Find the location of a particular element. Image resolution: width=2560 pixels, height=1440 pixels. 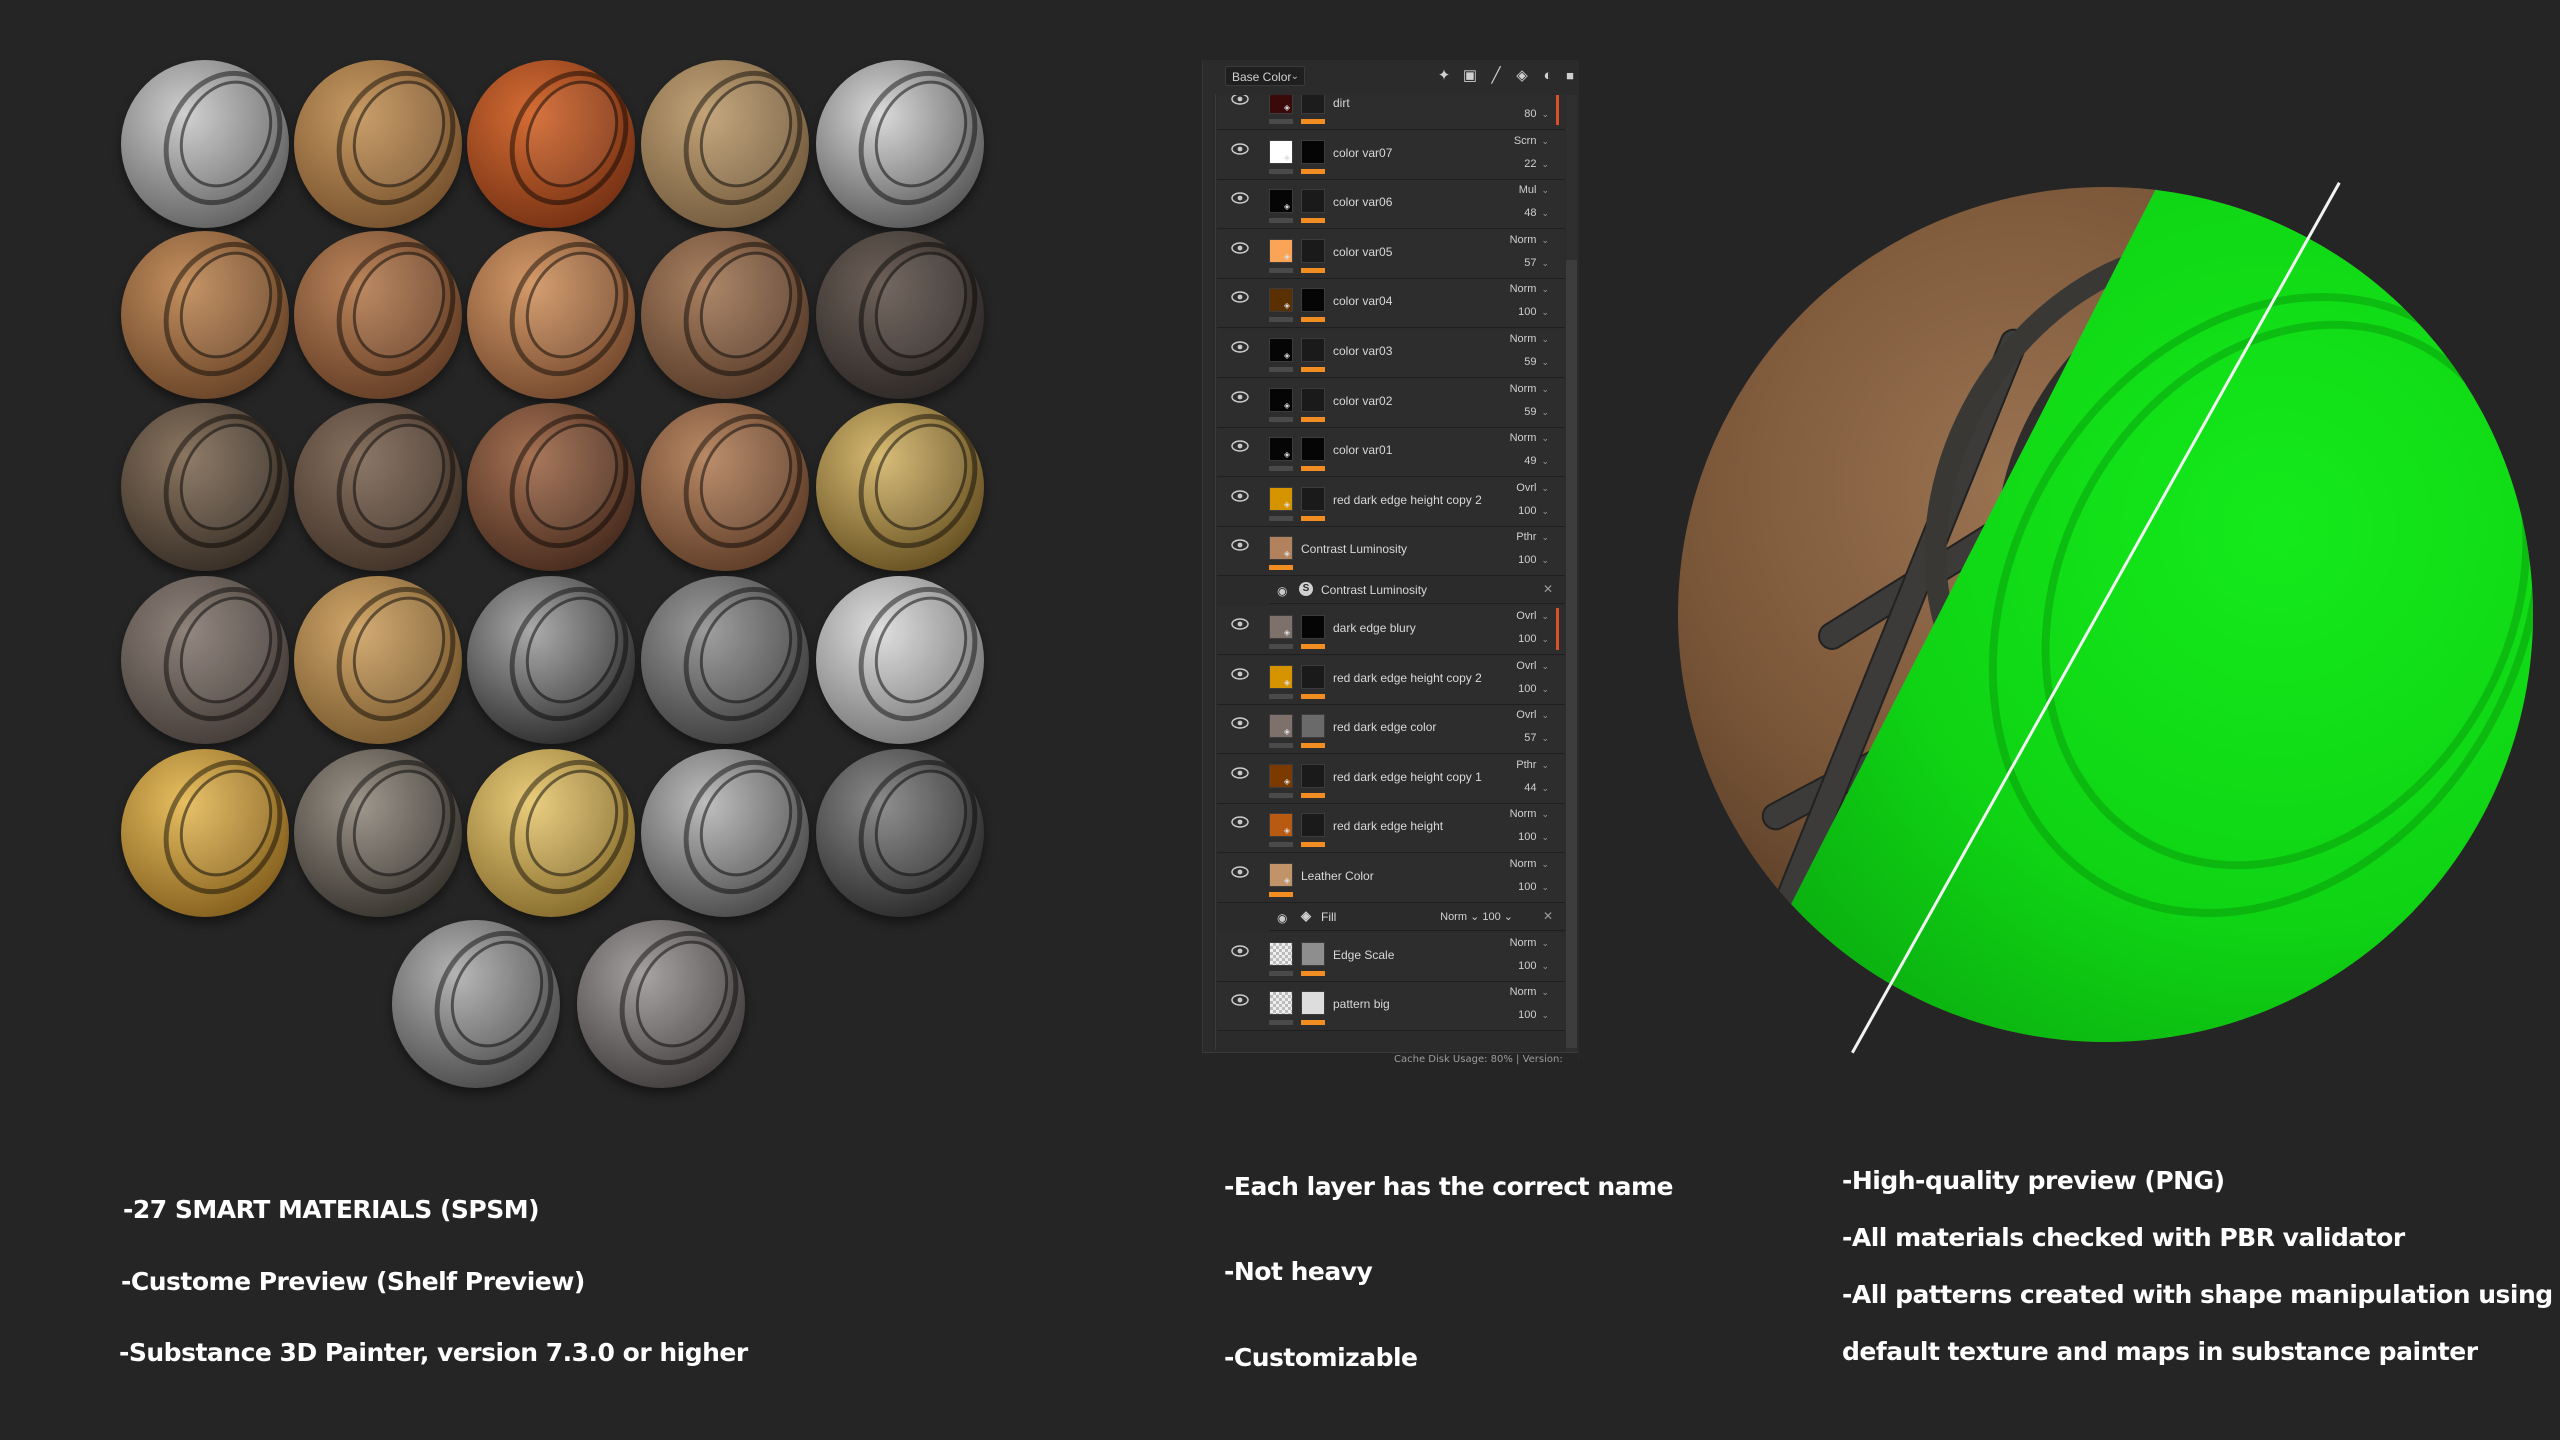

layer-name: color var02 is located at coordinates (1362, 401).